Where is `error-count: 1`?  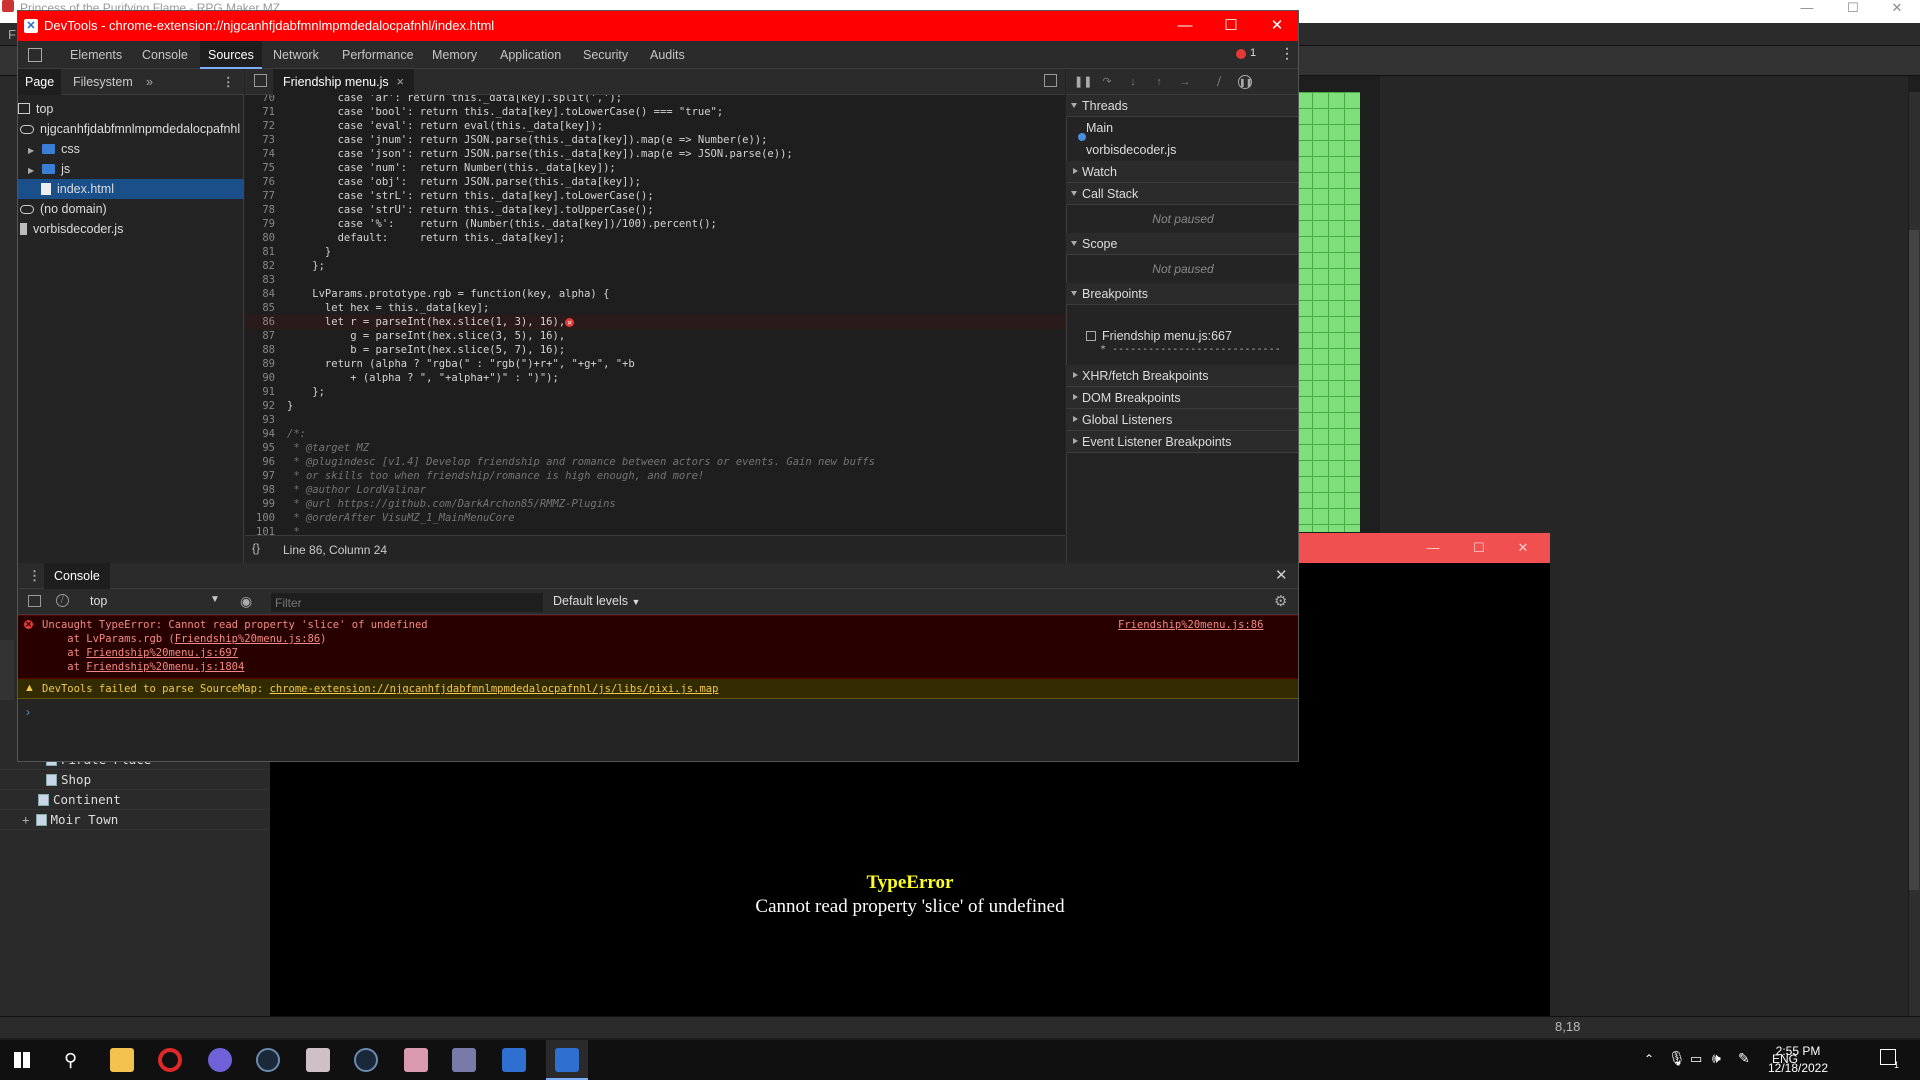
error-count: 1 is located at coordinates (1253, 53).